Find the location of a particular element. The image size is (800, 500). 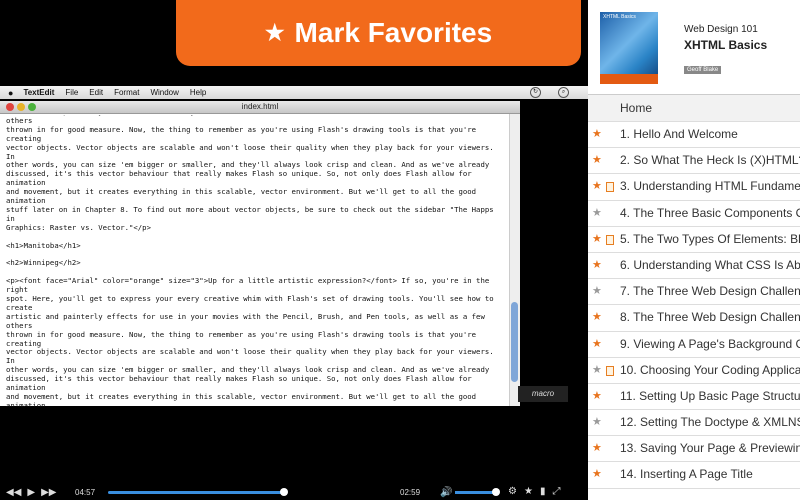

lesson-item: ★ 12. Setting The Doctype & XMLNS is located at coordinates (694, 423).